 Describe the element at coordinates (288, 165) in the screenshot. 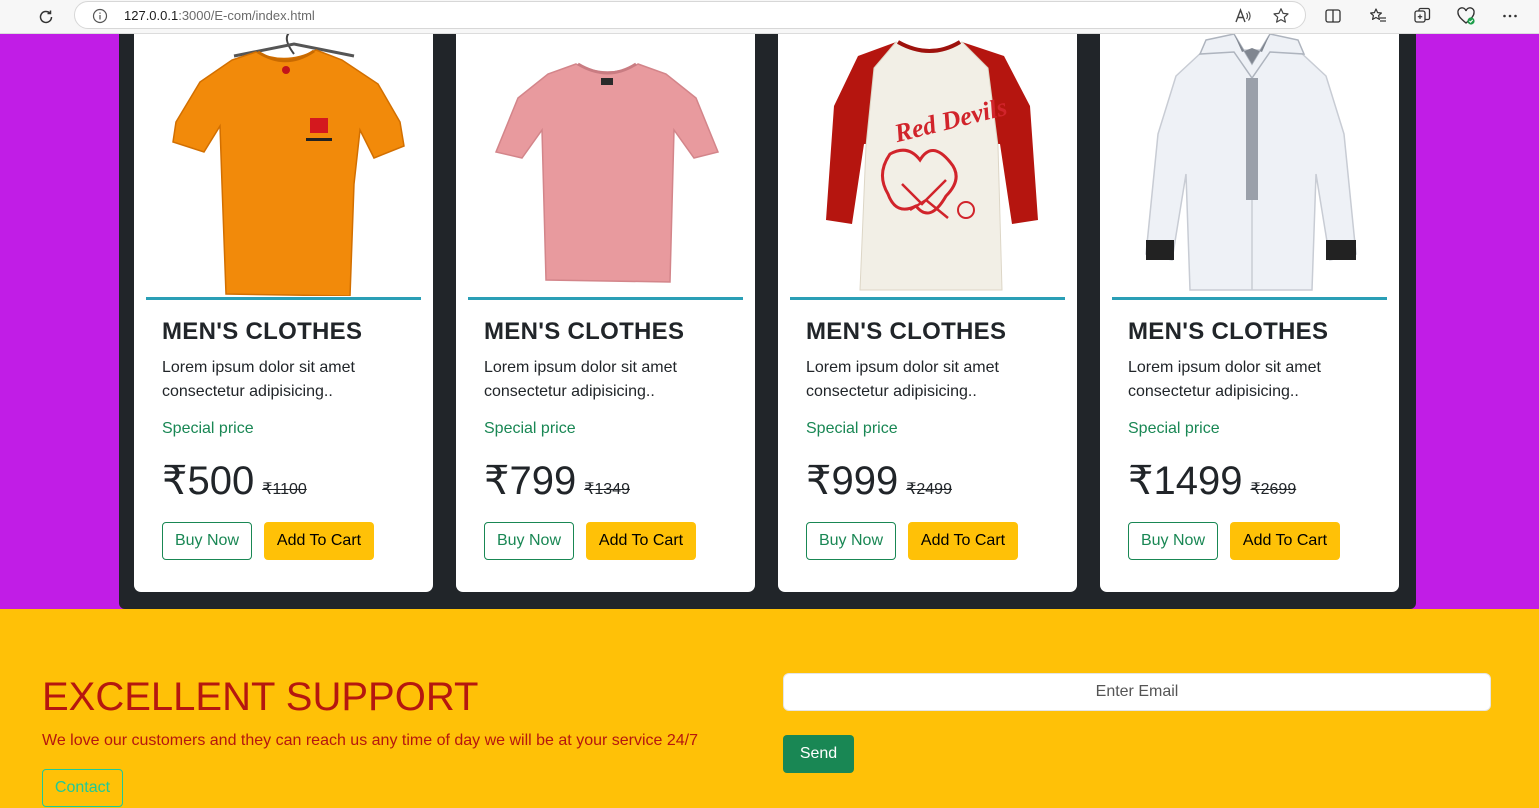

I see `orange-tshirt-image` at that location.